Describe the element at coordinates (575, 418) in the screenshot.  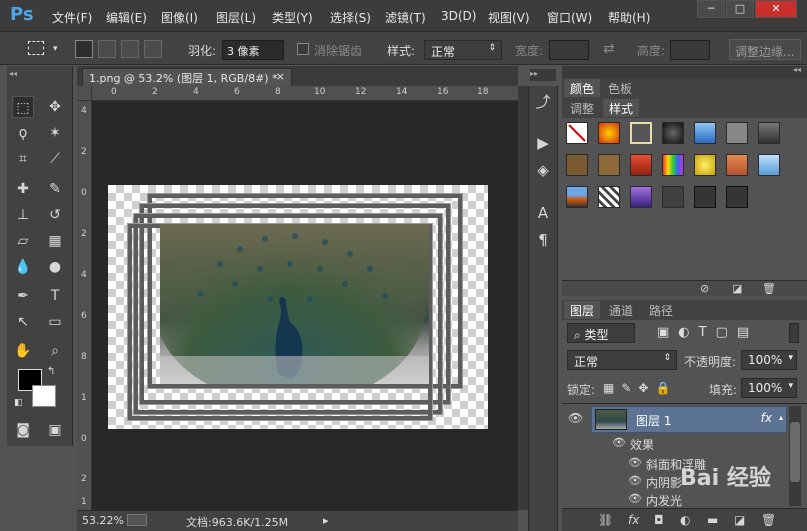
I see `layer-visibility-eye-icon: 👁` at that location.